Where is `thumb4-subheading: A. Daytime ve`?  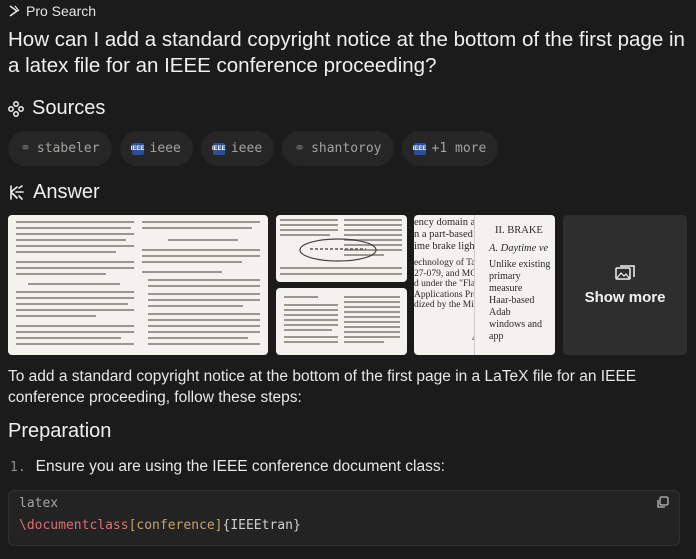 thumb4-subheading: A. Daytime ve is located at coordinates (519, 248).